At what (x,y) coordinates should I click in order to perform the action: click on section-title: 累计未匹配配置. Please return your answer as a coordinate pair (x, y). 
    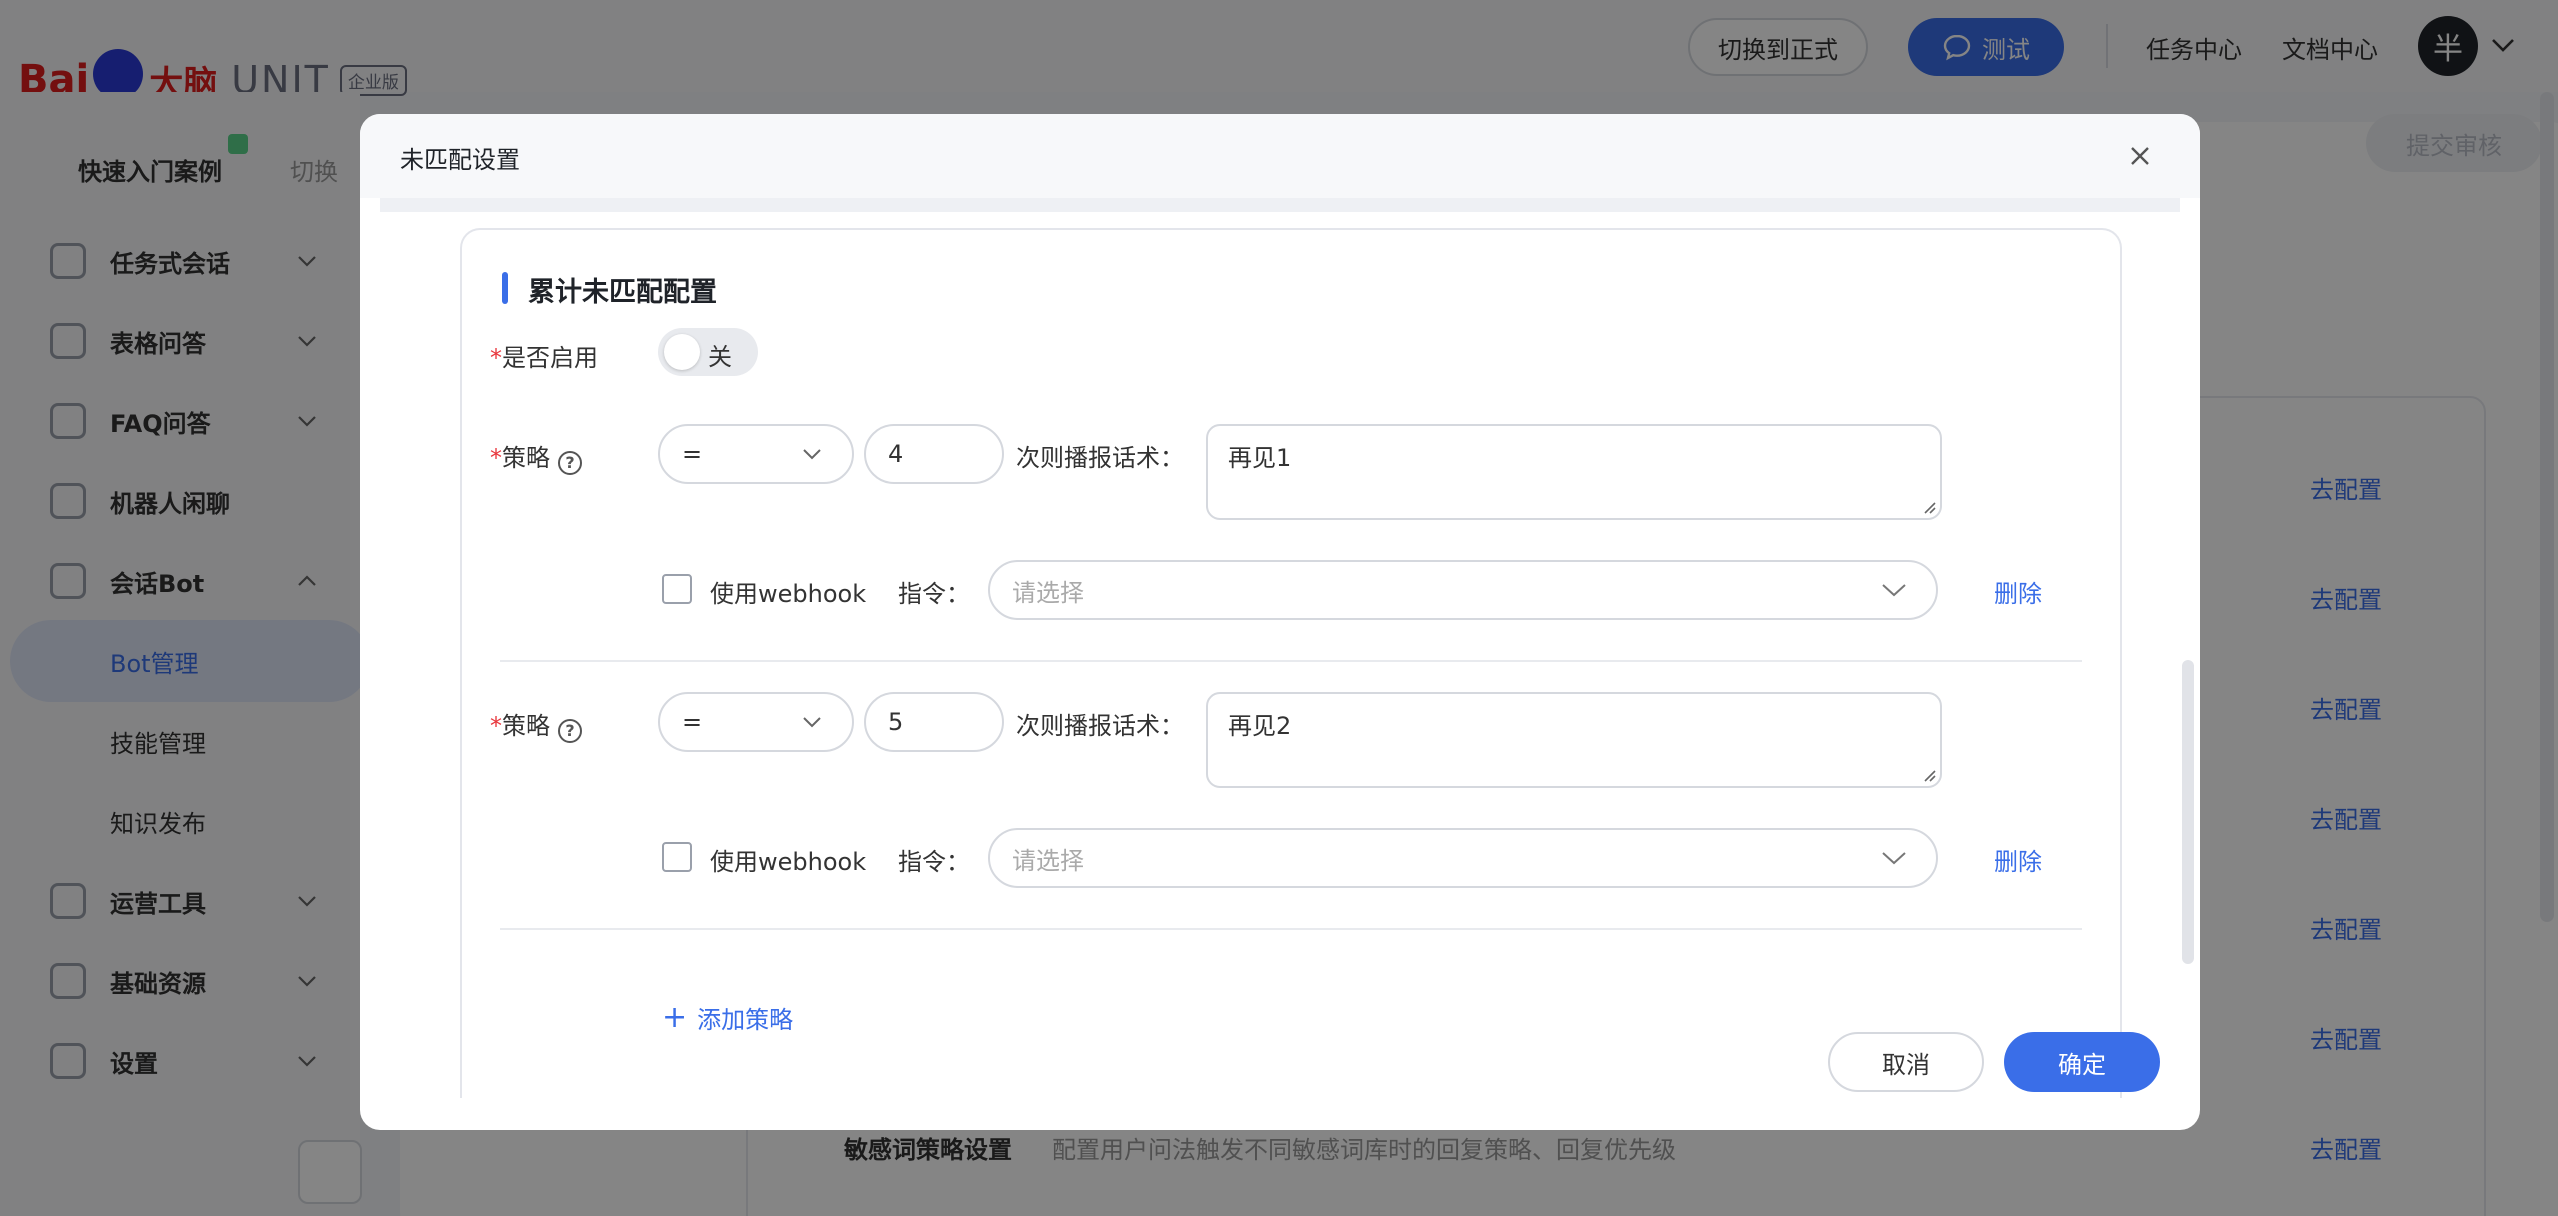
    Looking at the image, I should click on (622, 292).